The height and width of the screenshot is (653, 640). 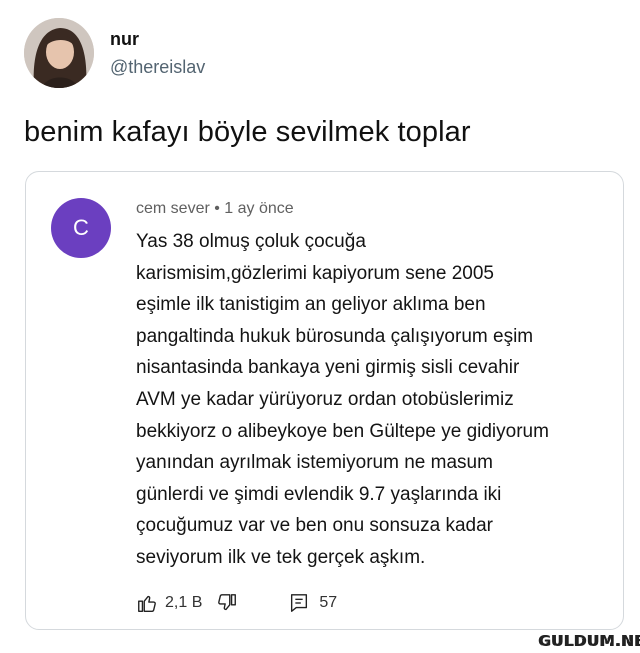 I want to click on comment-actions: 2,1 B 57, so click(x=236, y=603).